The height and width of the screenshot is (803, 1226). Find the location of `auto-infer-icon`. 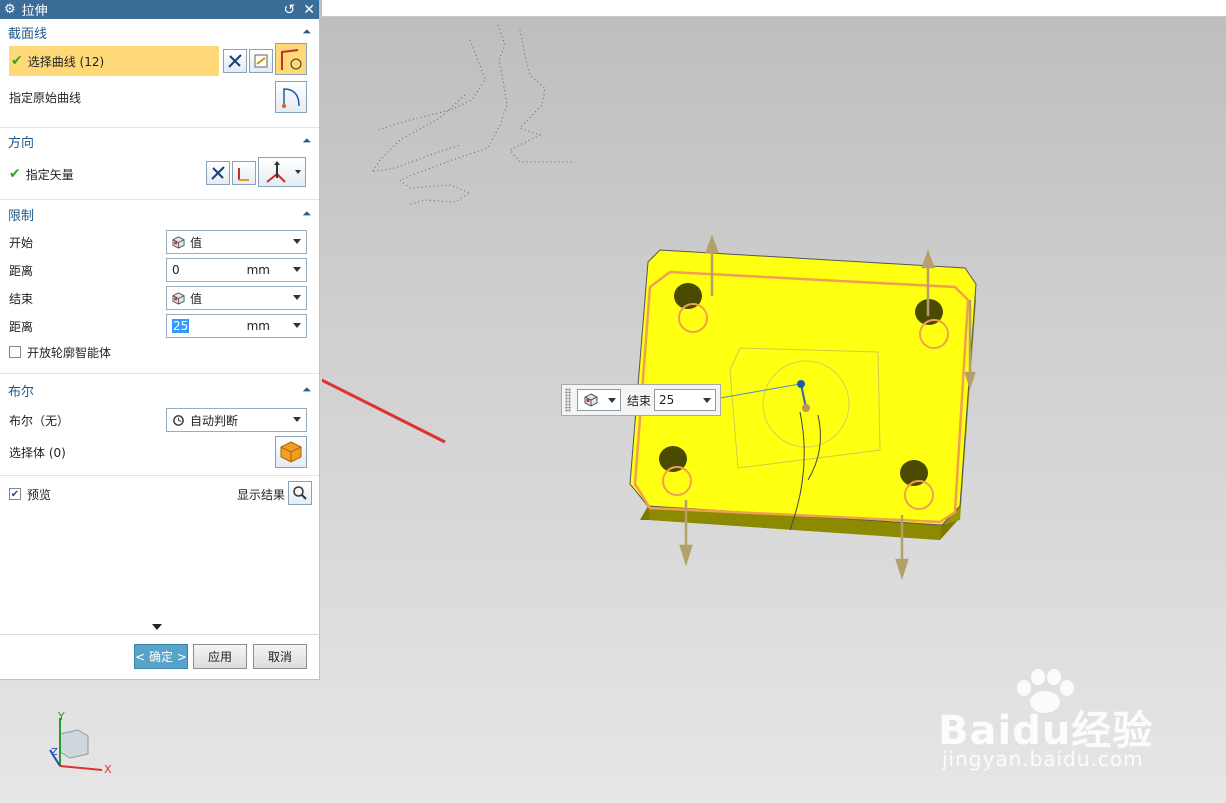

auto-infer-icon is located at coordinates (178, 420).